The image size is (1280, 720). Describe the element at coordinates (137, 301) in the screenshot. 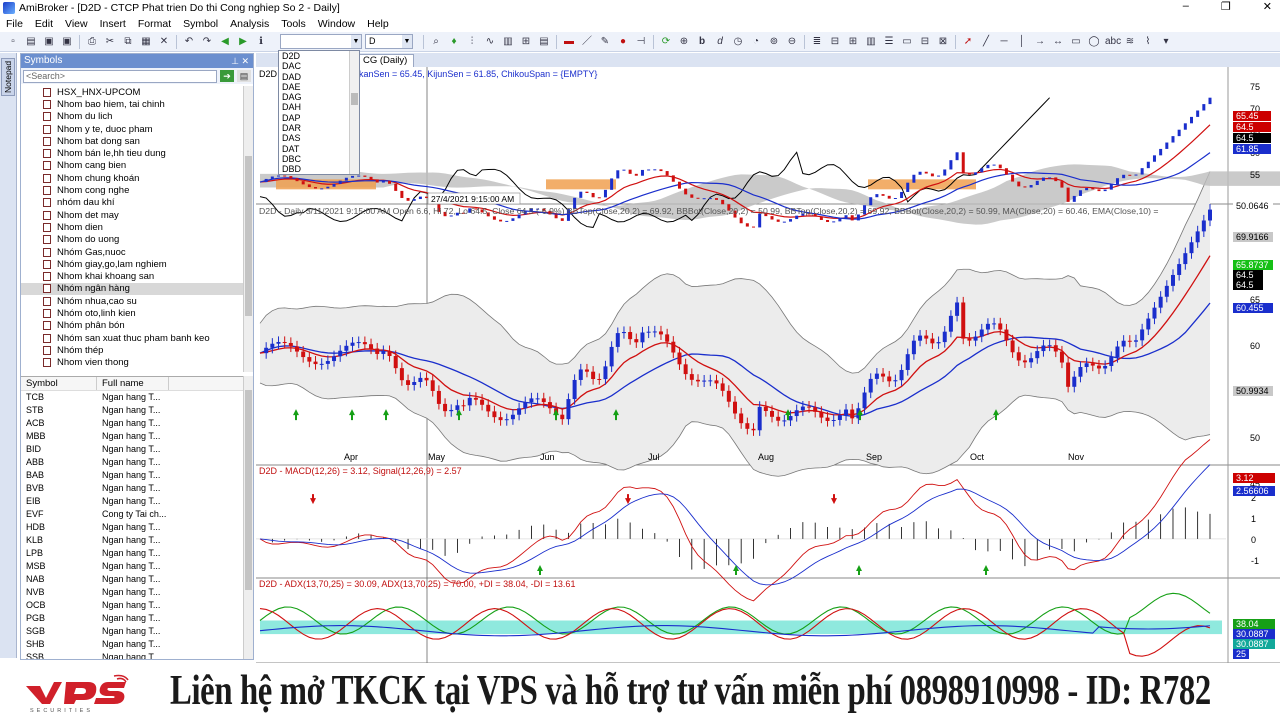

I see `group-item: Nhóm nhua,cao su` at that location.